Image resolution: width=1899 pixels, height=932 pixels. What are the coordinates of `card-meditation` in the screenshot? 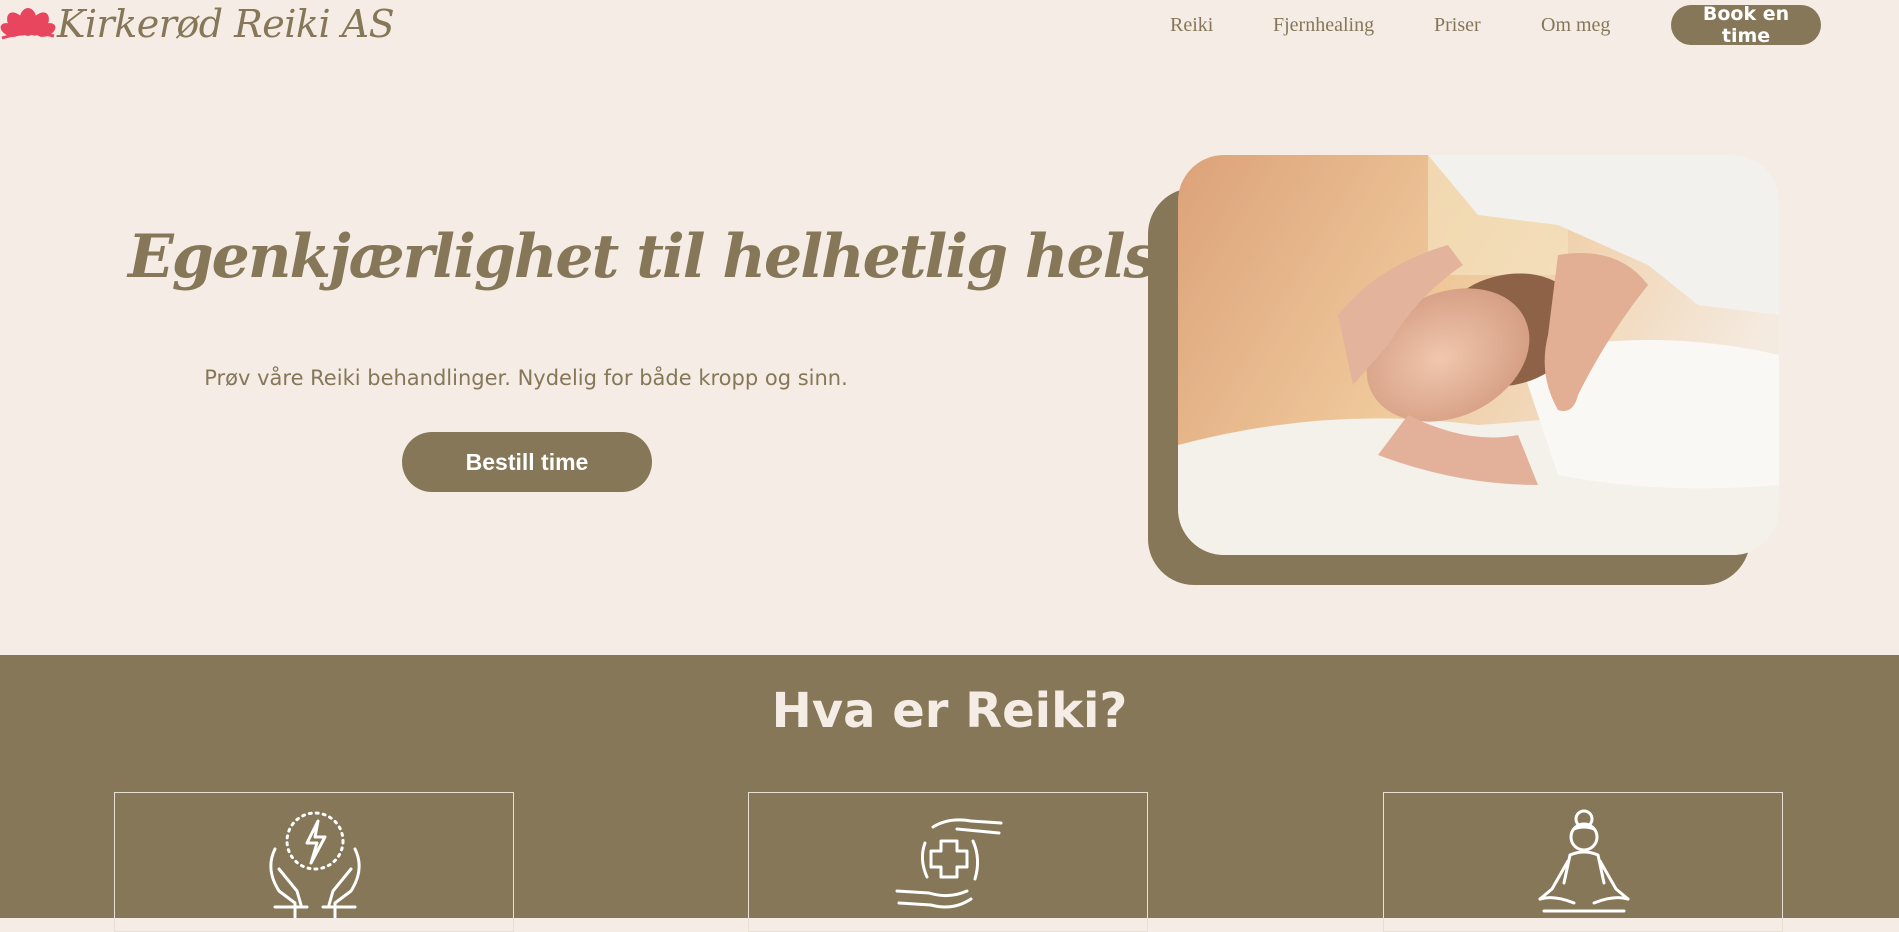 It's located at (1583, 862).